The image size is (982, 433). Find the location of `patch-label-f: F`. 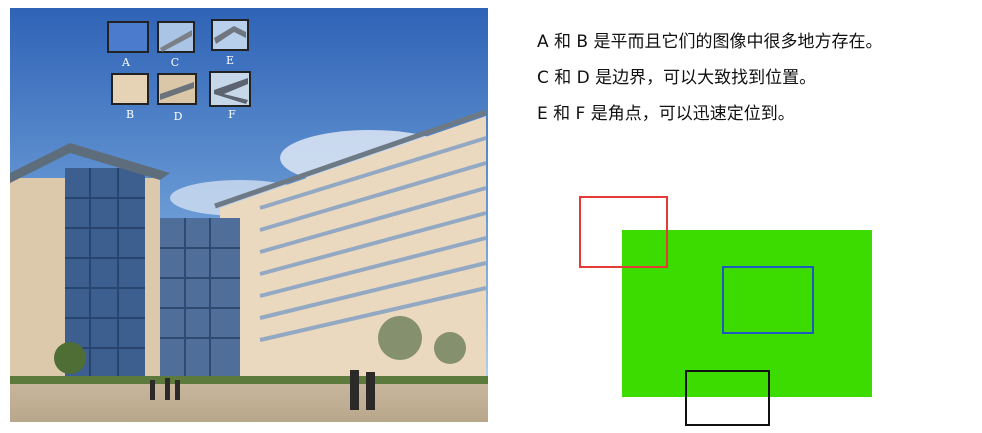

patch-label-f: F is located at coordinates (232, 114).